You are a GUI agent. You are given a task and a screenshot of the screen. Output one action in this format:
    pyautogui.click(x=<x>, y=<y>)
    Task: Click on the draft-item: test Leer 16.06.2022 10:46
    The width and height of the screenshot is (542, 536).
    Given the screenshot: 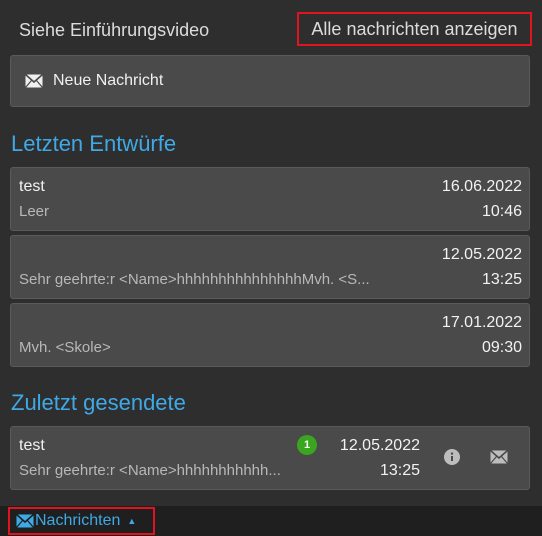 What is the action you would take?
    pyautogui.click(x=270, y=199)
    